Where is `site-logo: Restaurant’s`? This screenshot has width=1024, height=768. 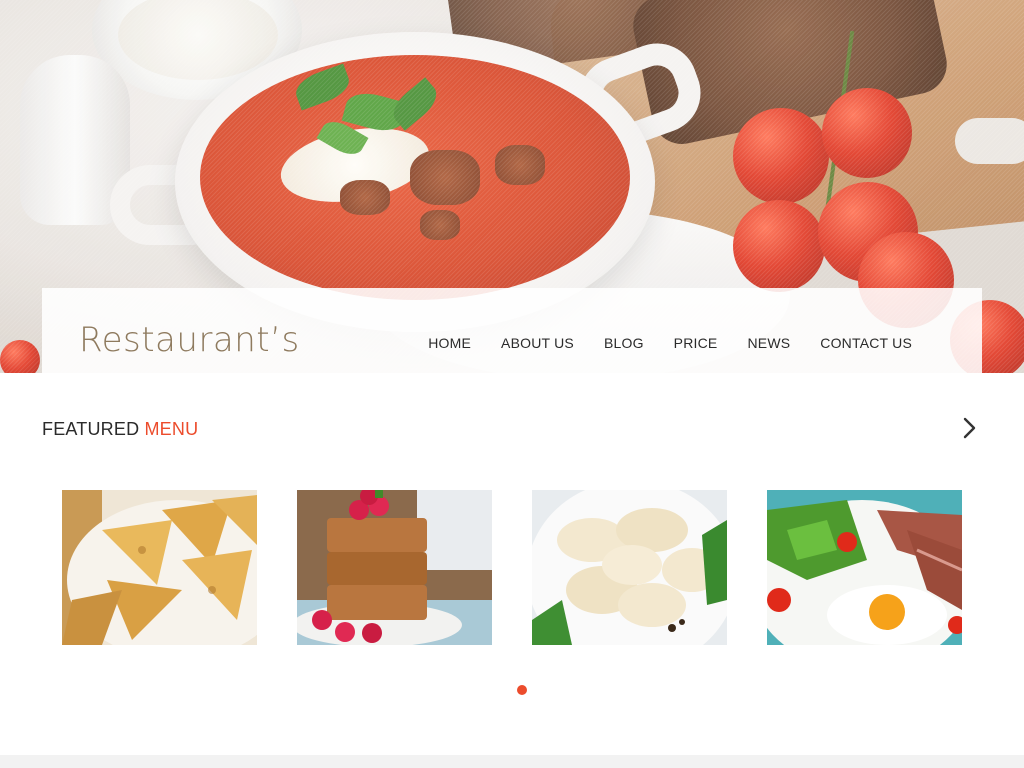
site-logo: Restaurant’s is located at coordinates (189, 340).